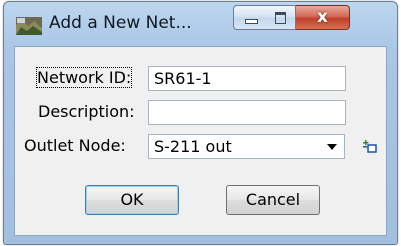 The image size is (401, 246). I want to click on ok-button: OK, so click(132, 200).